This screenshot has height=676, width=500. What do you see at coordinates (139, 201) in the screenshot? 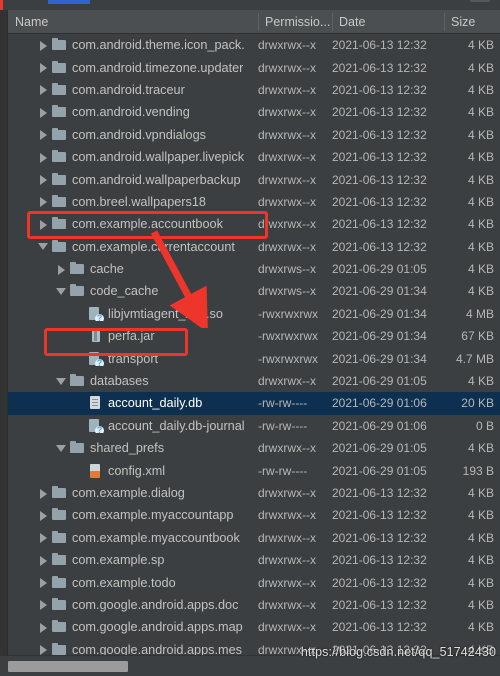
I see `file-name-label: com.breel.wallpapers18` at bounding box center [139, 201].